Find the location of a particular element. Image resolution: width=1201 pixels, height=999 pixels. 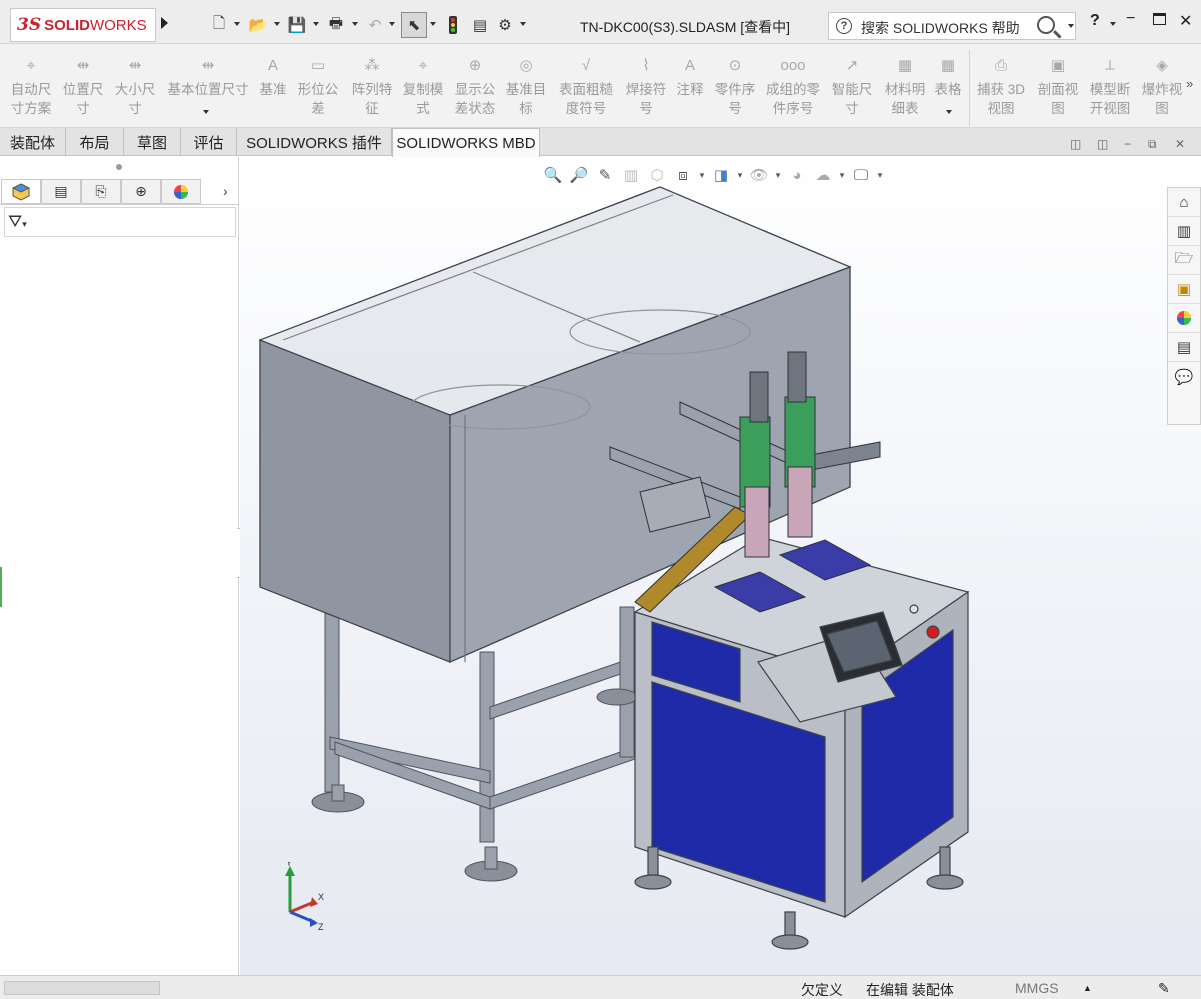

search-input: 搜索 SOLIDWORKS 帮助 is located at coordinates (940, 28).